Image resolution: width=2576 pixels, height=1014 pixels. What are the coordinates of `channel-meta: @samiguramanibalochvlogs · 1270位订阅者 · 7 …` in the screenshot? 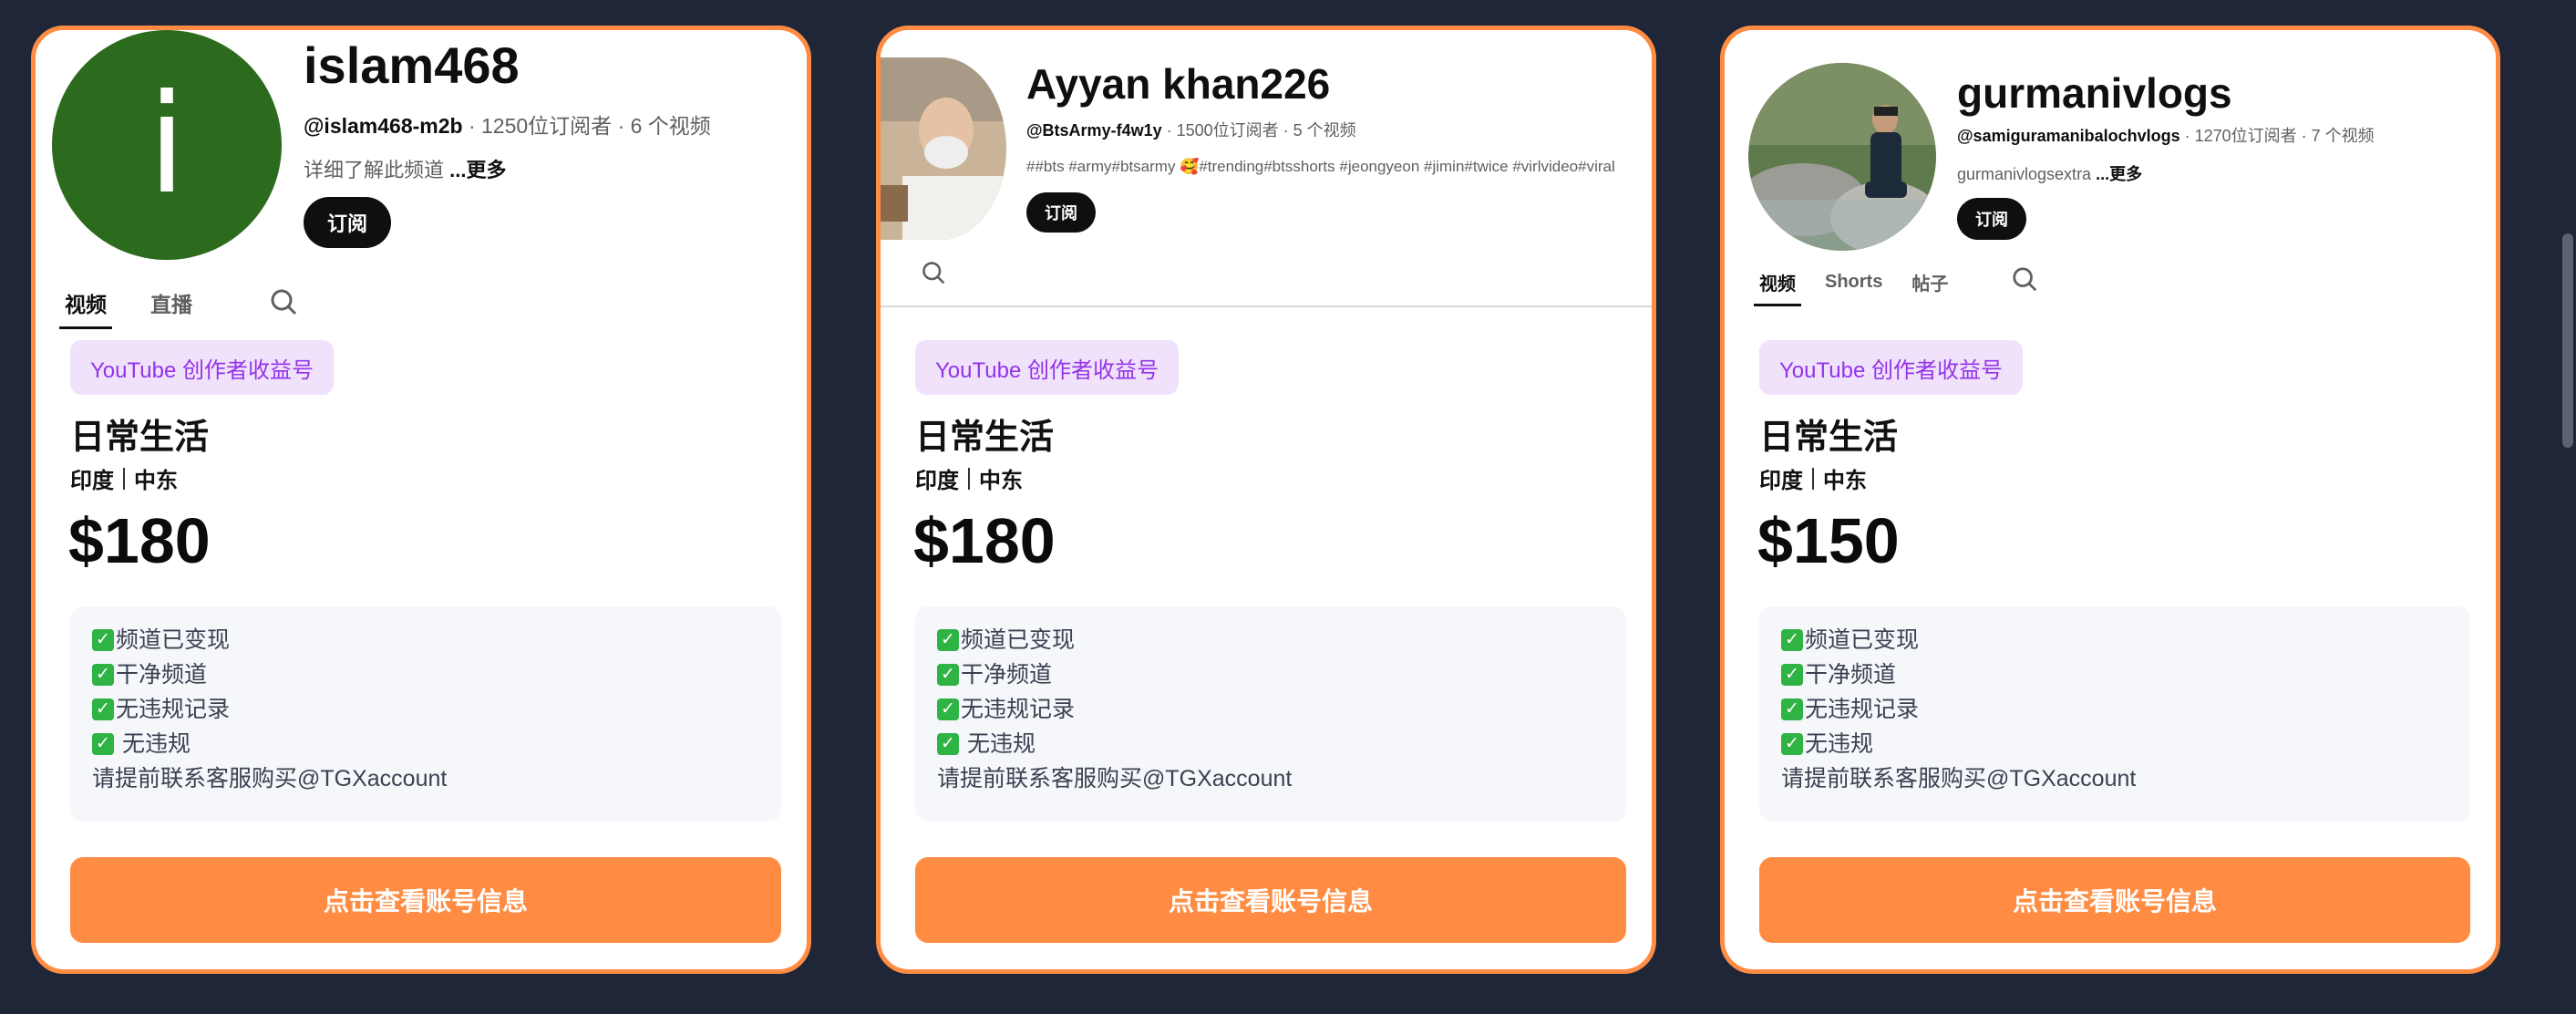 It's located at (2166, 135).